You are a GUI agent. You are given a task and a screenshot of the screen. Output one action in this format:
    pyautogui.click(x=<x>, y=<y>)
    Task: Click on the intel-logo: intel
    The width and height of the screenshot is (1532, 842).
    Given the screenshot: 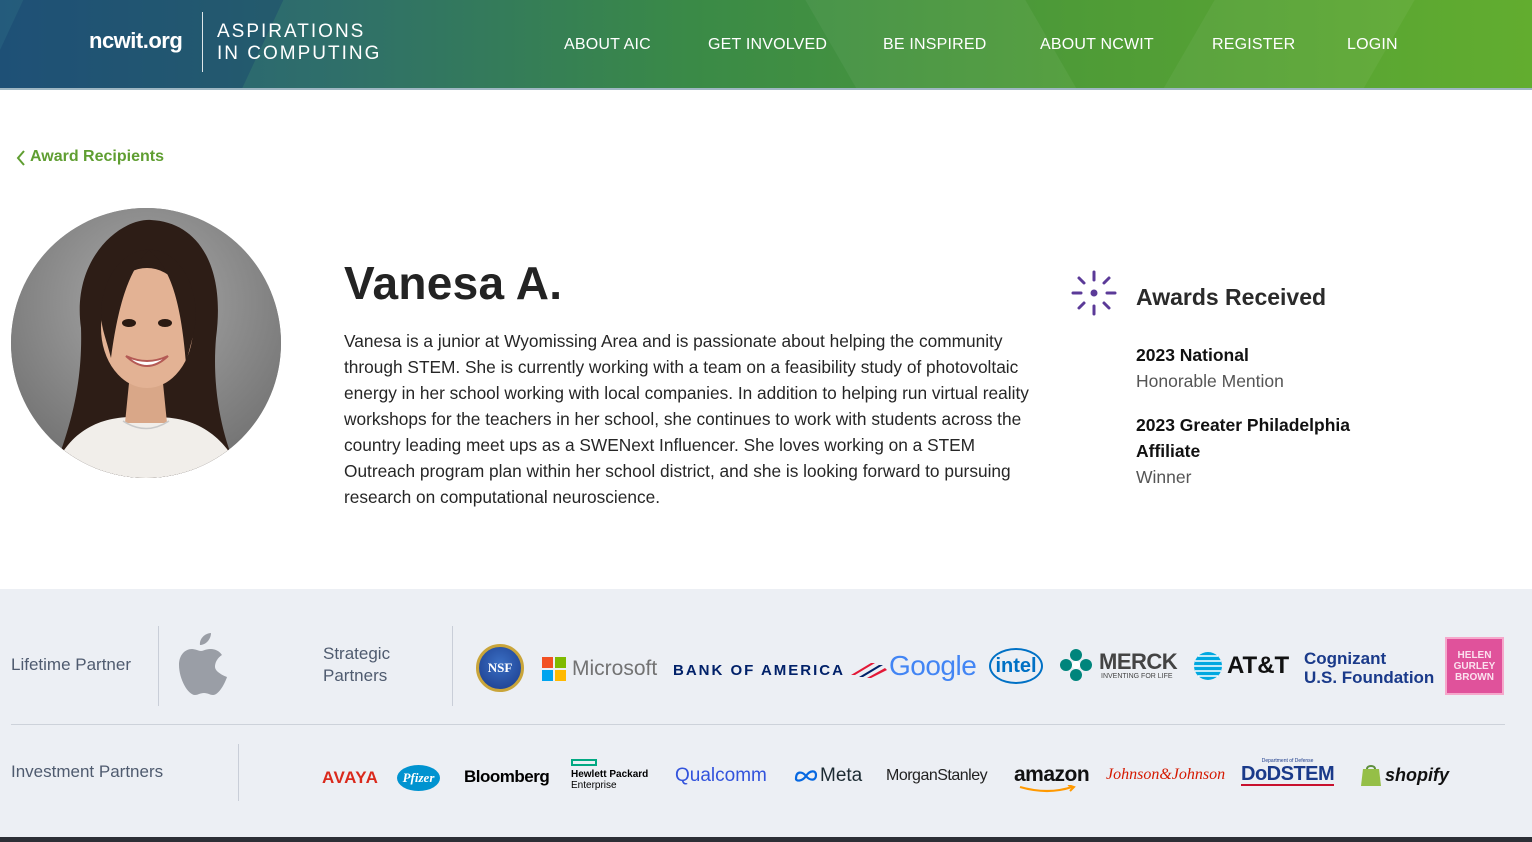 What is the action you would take?
    pyautogui.click(x=1016, y=666)
    